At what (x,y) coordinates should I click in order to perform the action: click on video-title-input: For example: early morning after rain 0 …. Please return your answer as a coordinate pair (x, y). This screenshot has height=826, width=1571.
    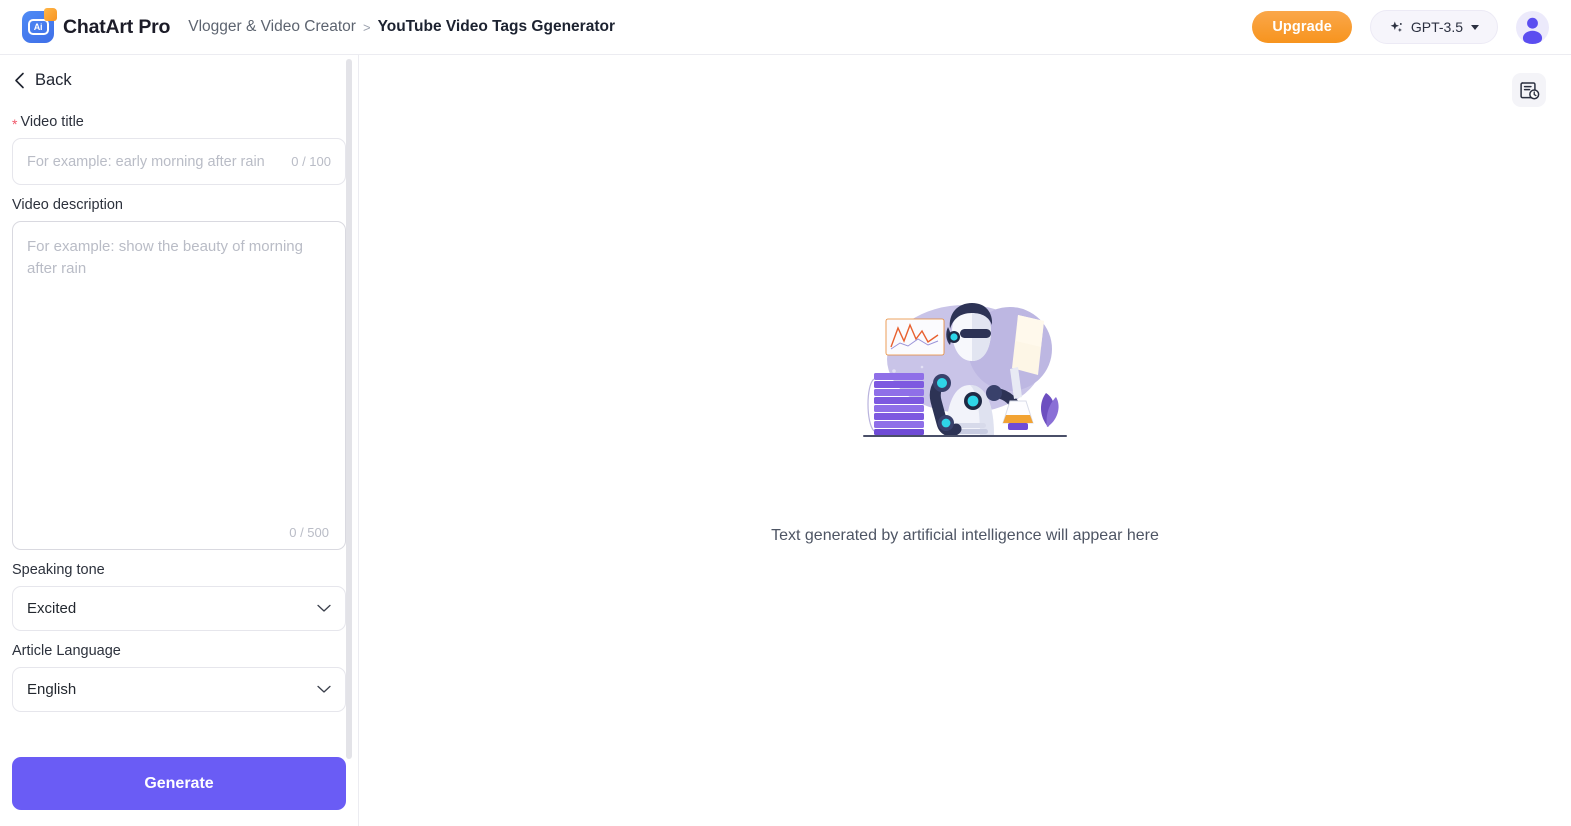
    Looking at the image, I should click on (179, 161).